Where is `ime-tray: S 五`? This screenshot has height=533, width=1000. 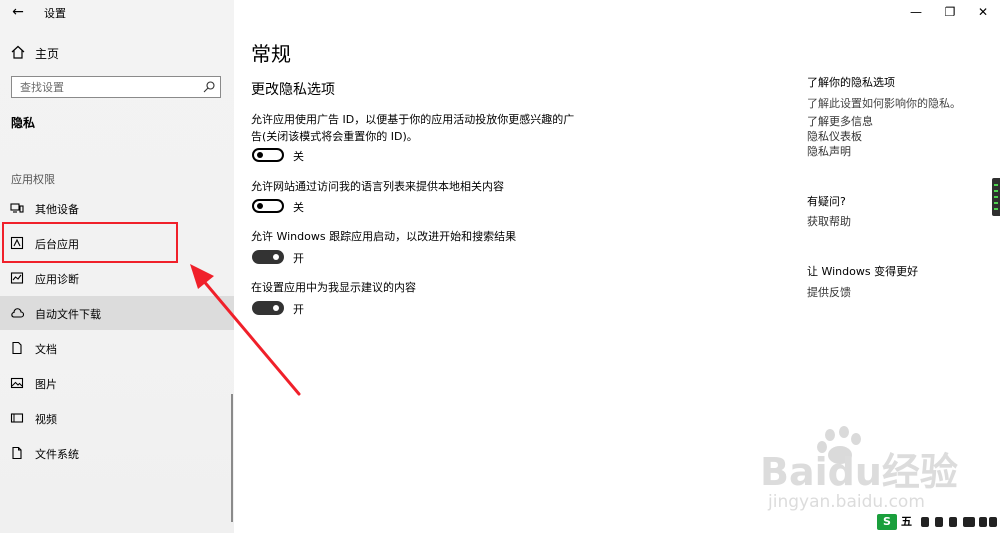
ime-tray: S 五 is located at coordinates (937, 522).